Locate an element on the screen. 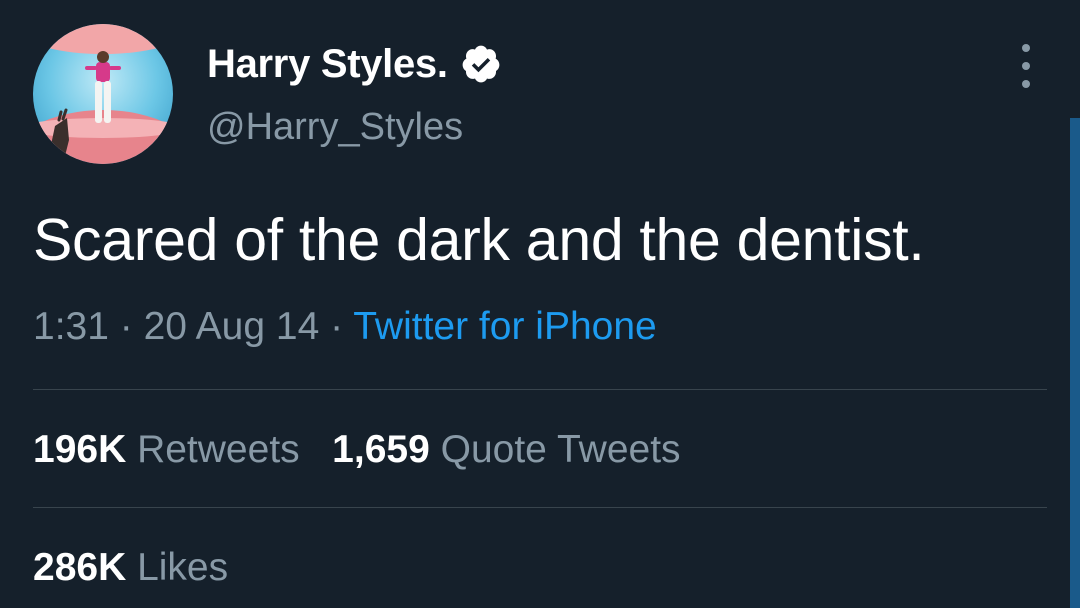 The height and width of the screenshot is (608, 1080). likes-count: 286K is located at coordinates (80, 567).